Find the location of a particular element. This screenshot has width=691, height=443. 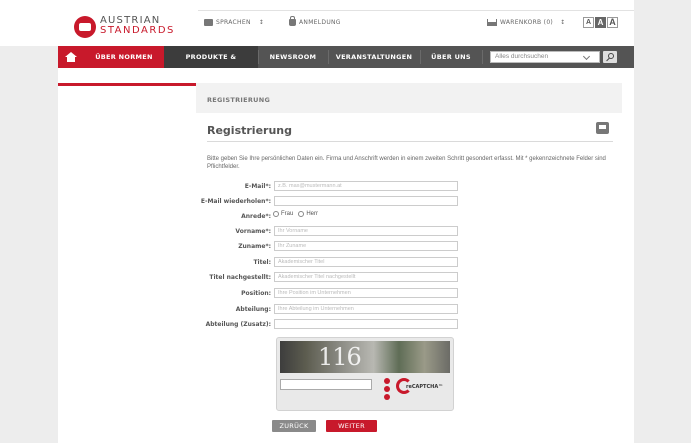

chat-icon is located at coordinates (208, 22).